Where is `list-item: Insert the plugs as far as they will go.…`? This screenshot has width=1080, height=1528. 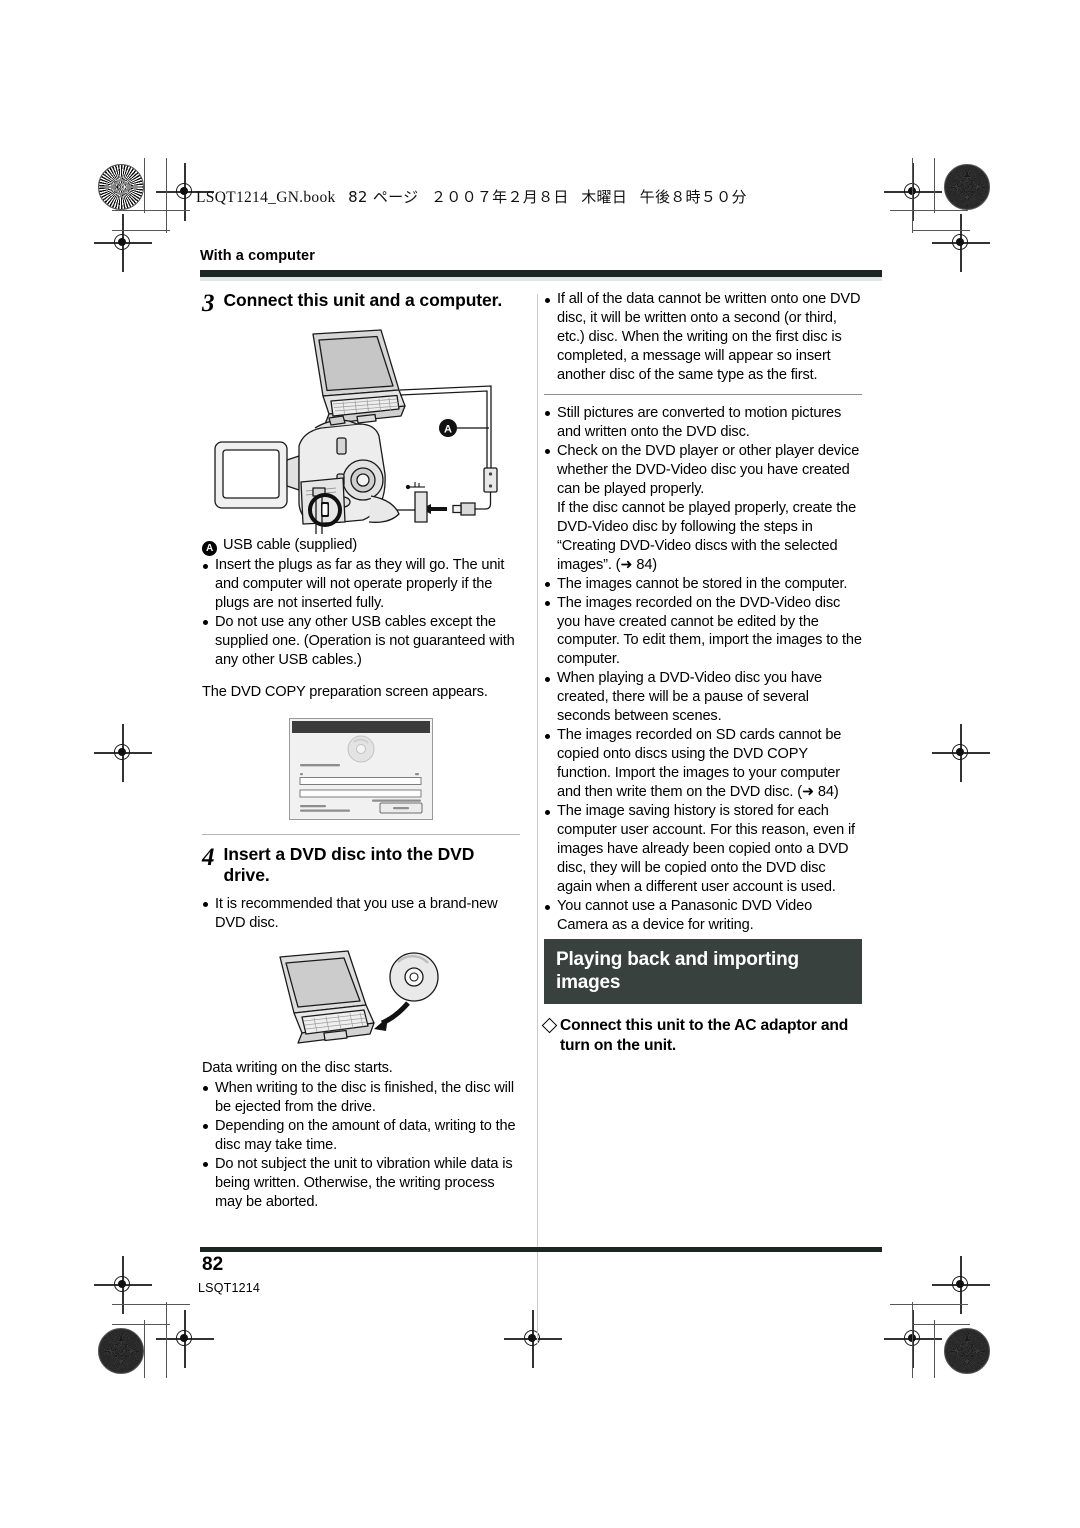 list-item: Insert the plugs as far as they will go.… is located at coordinates (361, 584).